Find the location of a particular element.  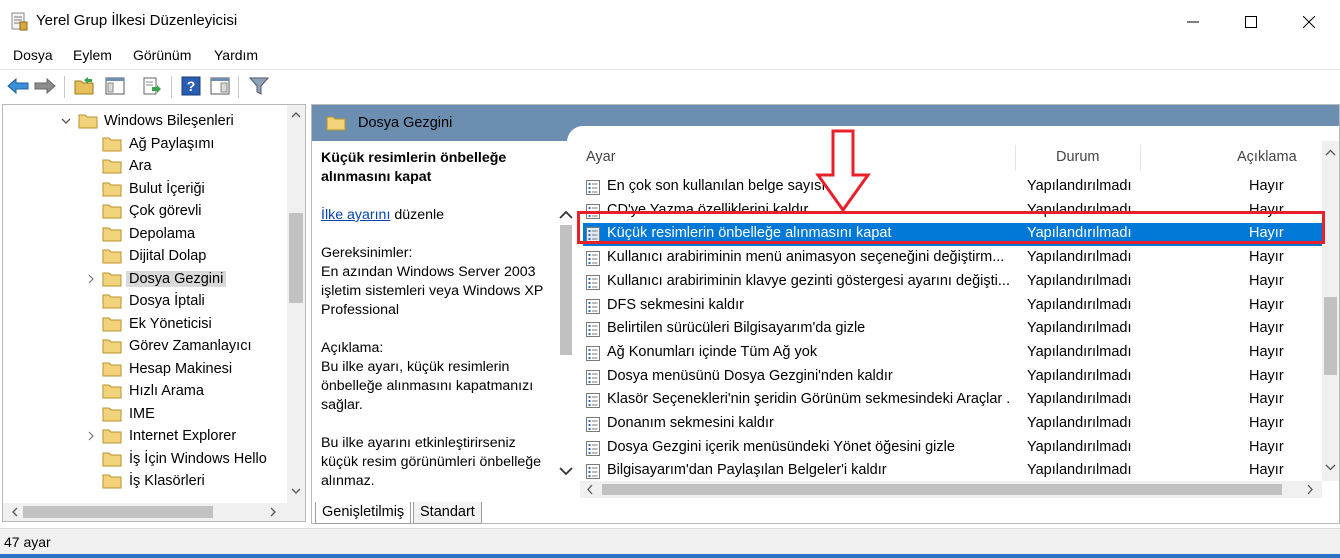

tree-hscroll-thumb is located at coordinates (118, 512).